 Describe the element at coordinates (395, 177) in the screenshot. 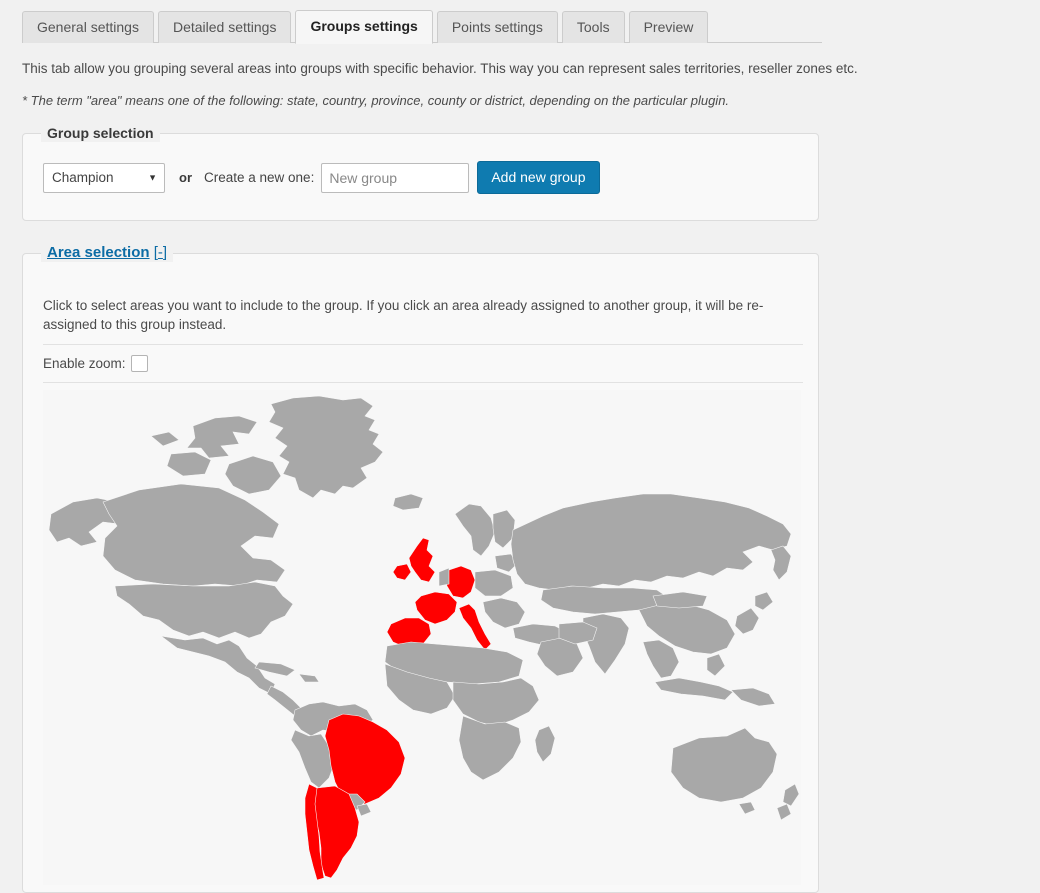

I see `new-group-input` at that location.